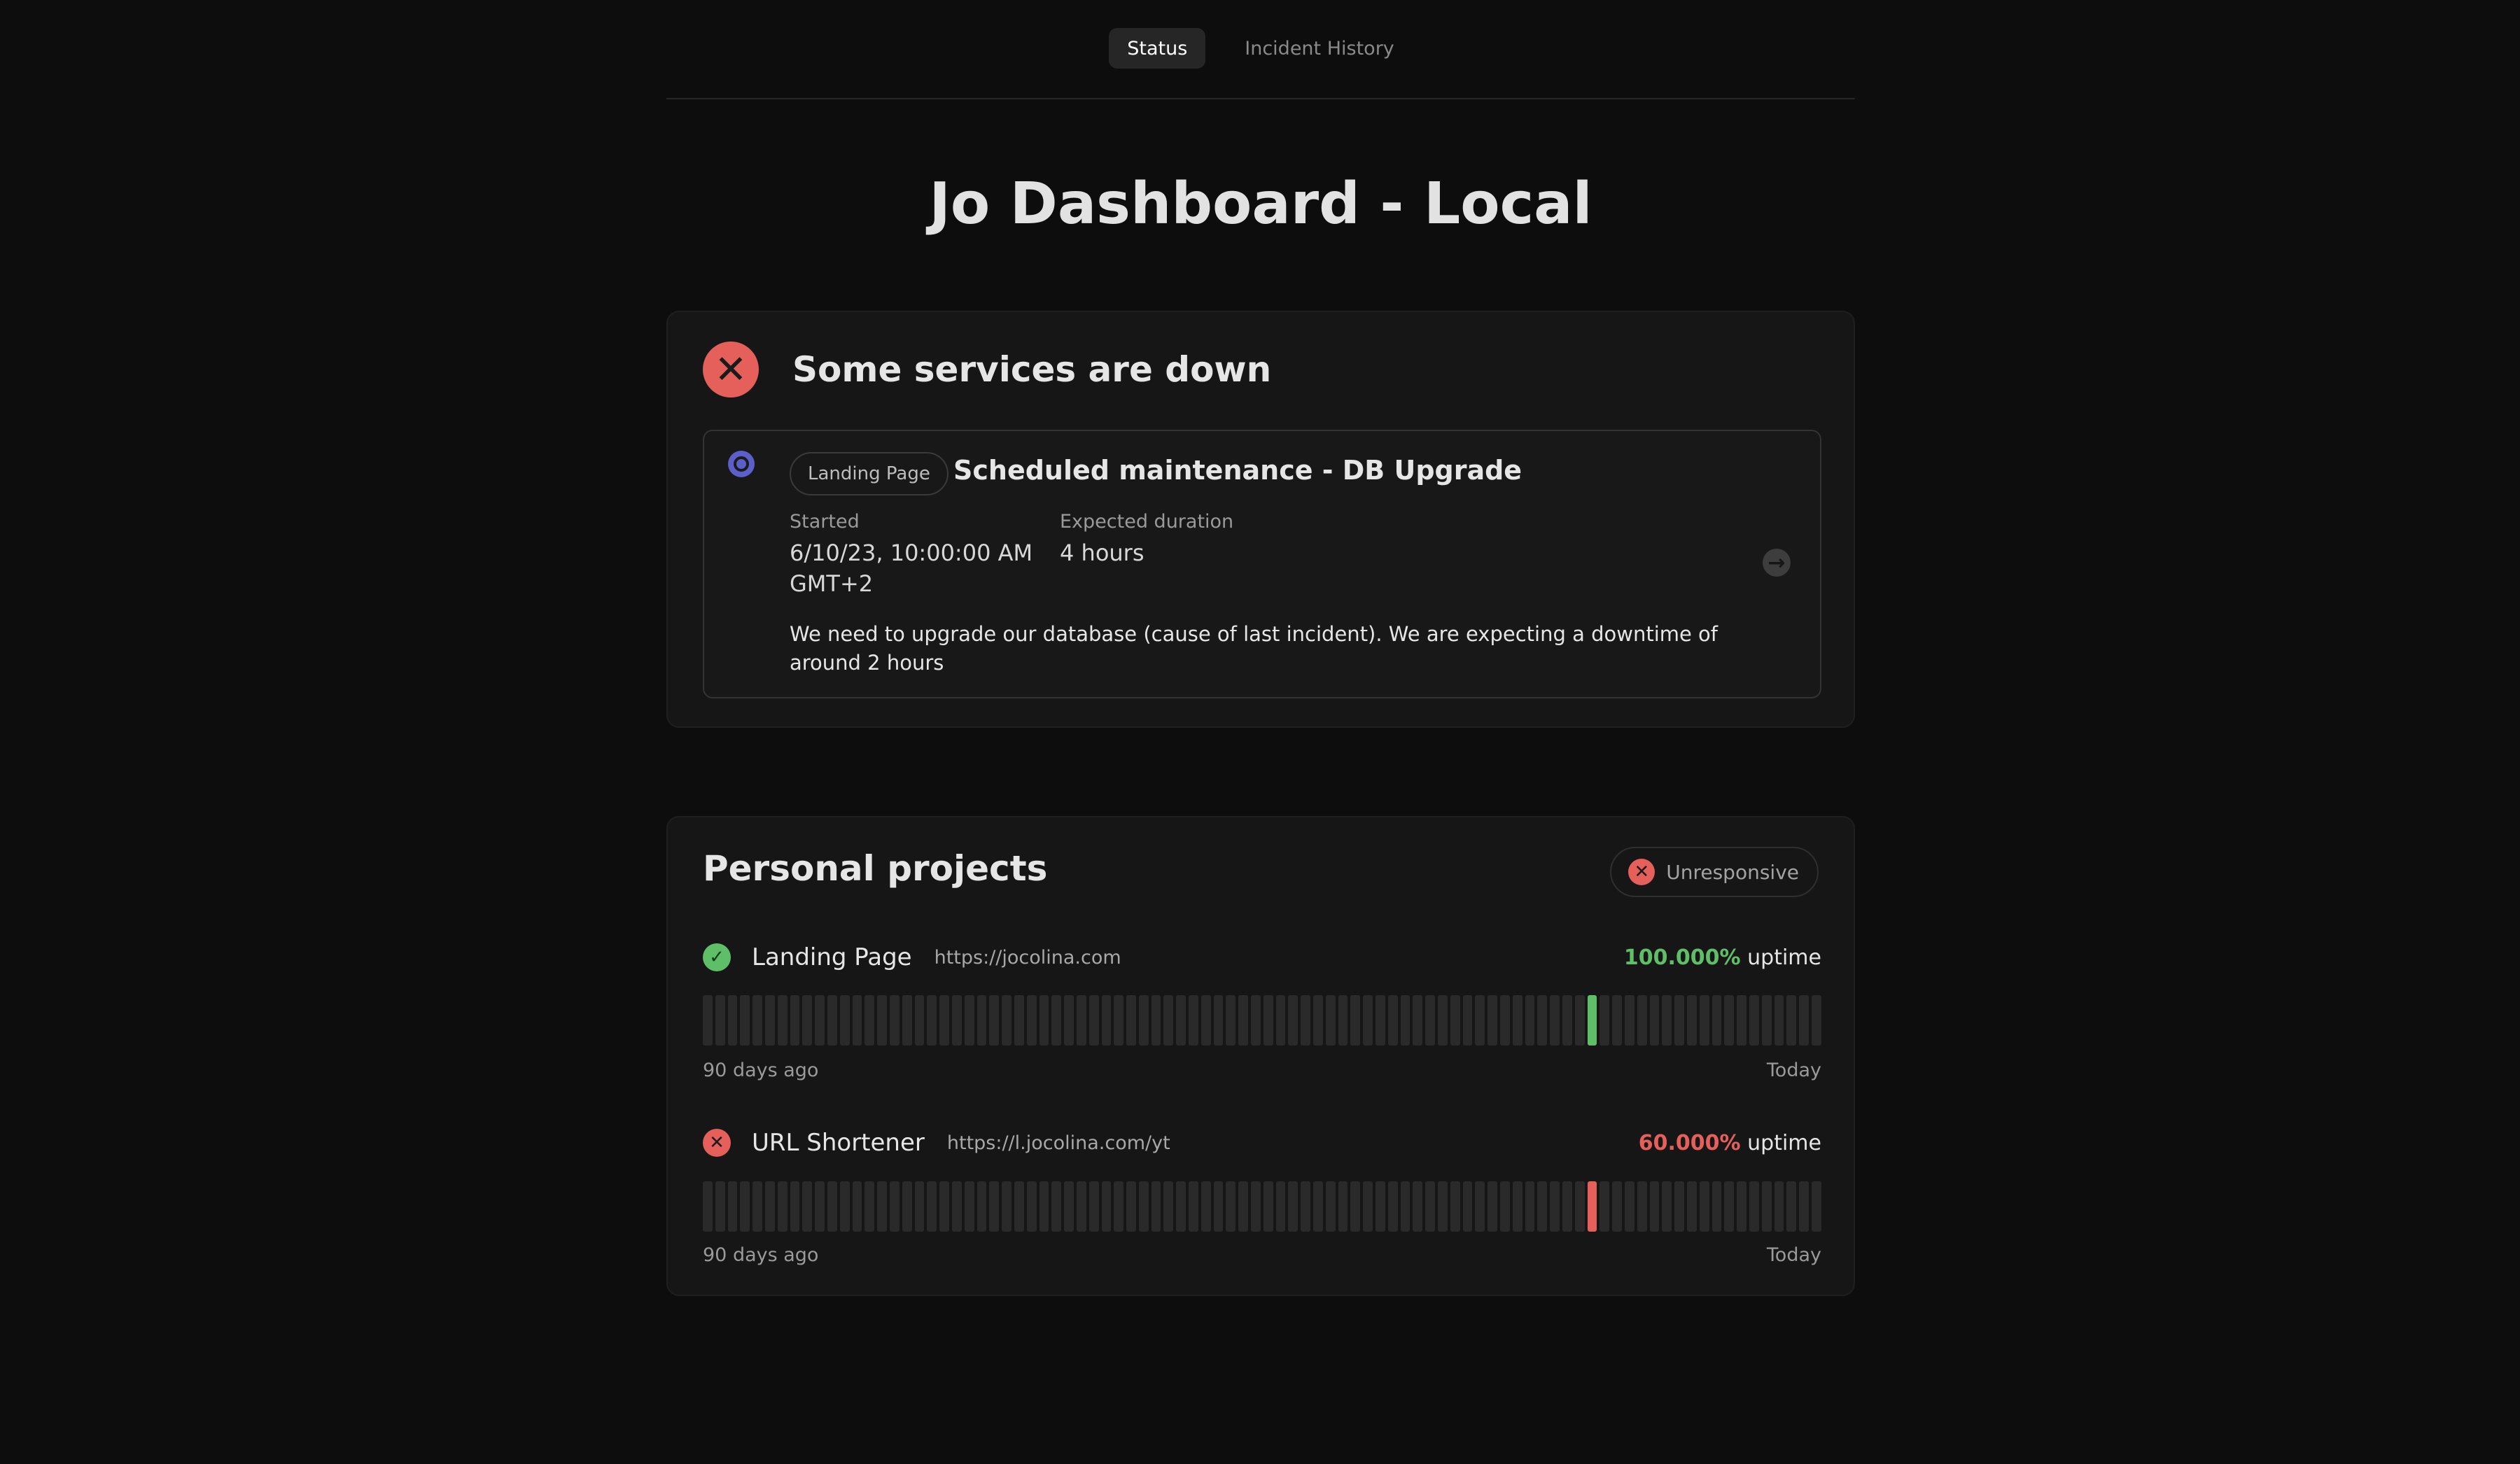  What do you see at coordinates (1027, 958) in the screenshot?
I see `service-url: https://jocolina.com` at bounding box center [1027, 958].